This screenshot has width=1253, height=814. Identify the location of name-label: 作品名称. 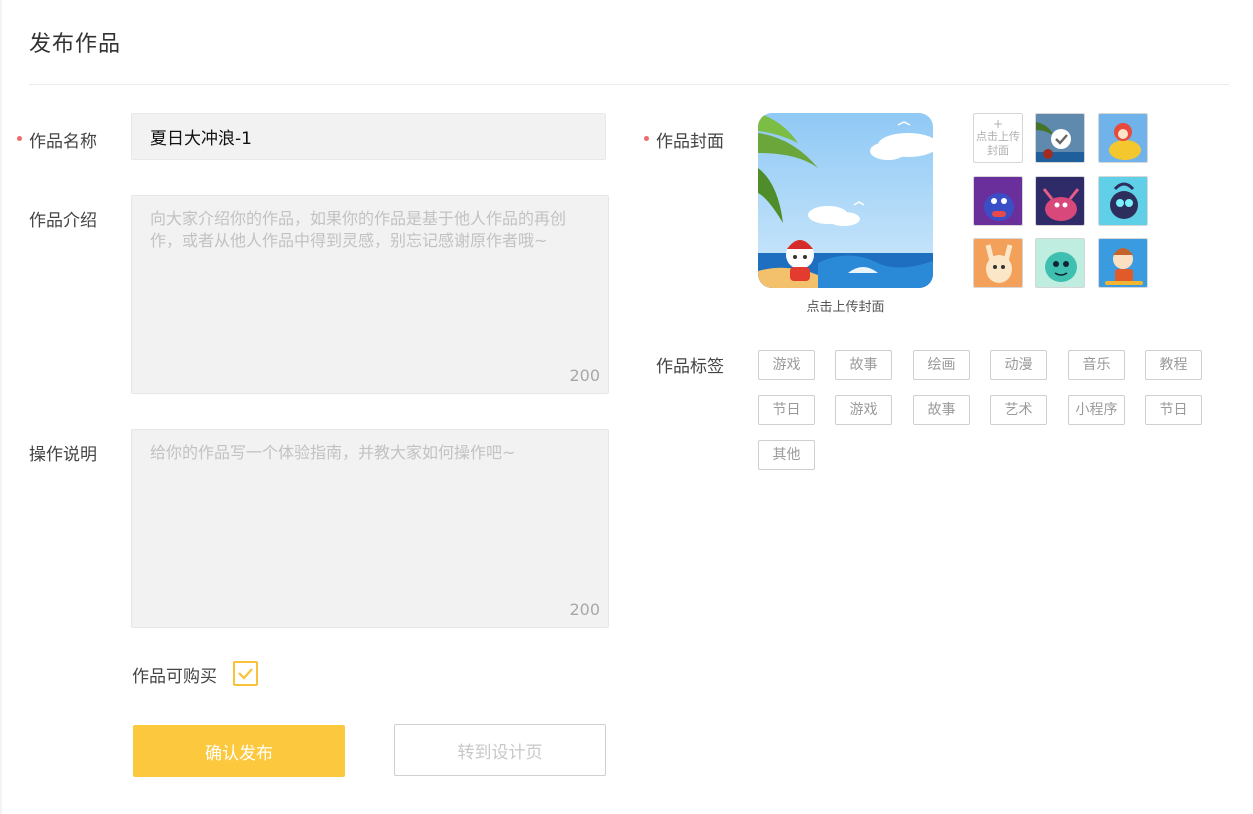
(63, 142).